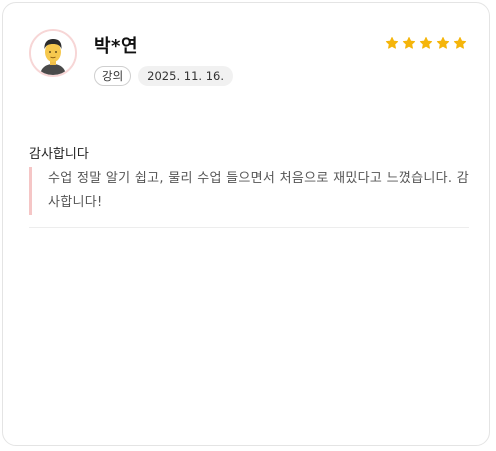 Image resolution: width=496 pixels, height=451 pixels. Describe the element at coordinates (116, 46) in the screenshot. I see `author-name: 박*연` at that location.